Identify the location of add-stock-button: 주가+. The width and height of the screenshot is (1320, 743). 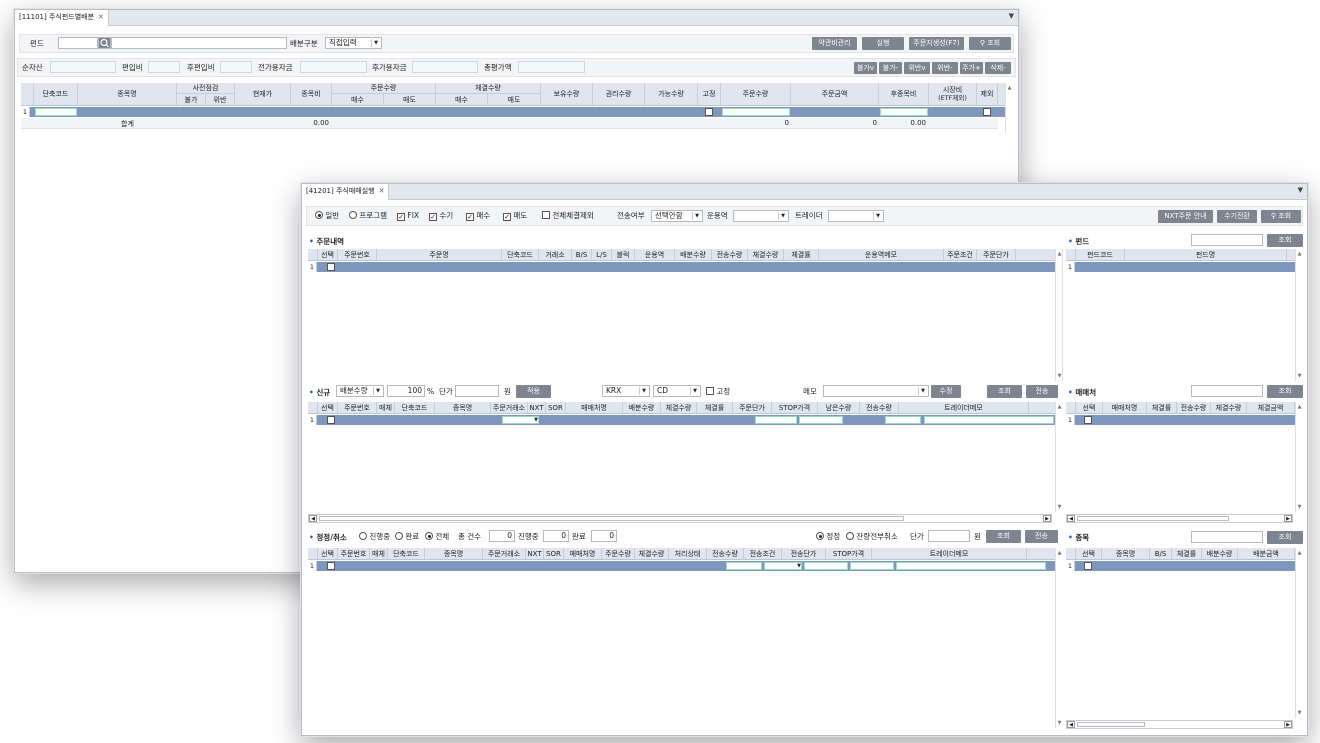
(971, 68).